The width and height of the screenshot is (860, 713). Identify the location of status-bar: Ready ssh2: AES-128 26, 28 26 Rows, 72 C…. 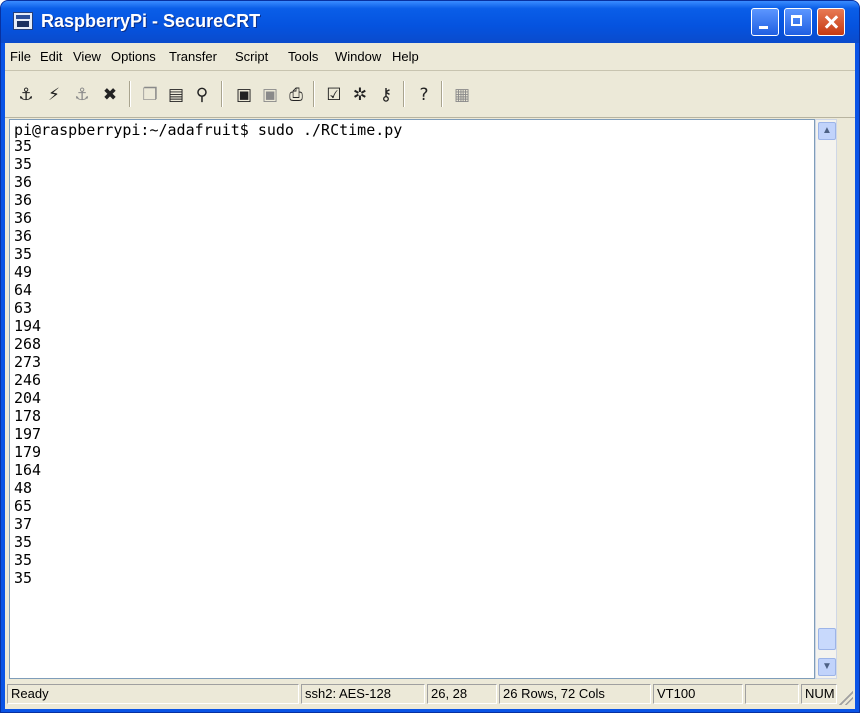
(430, 694).